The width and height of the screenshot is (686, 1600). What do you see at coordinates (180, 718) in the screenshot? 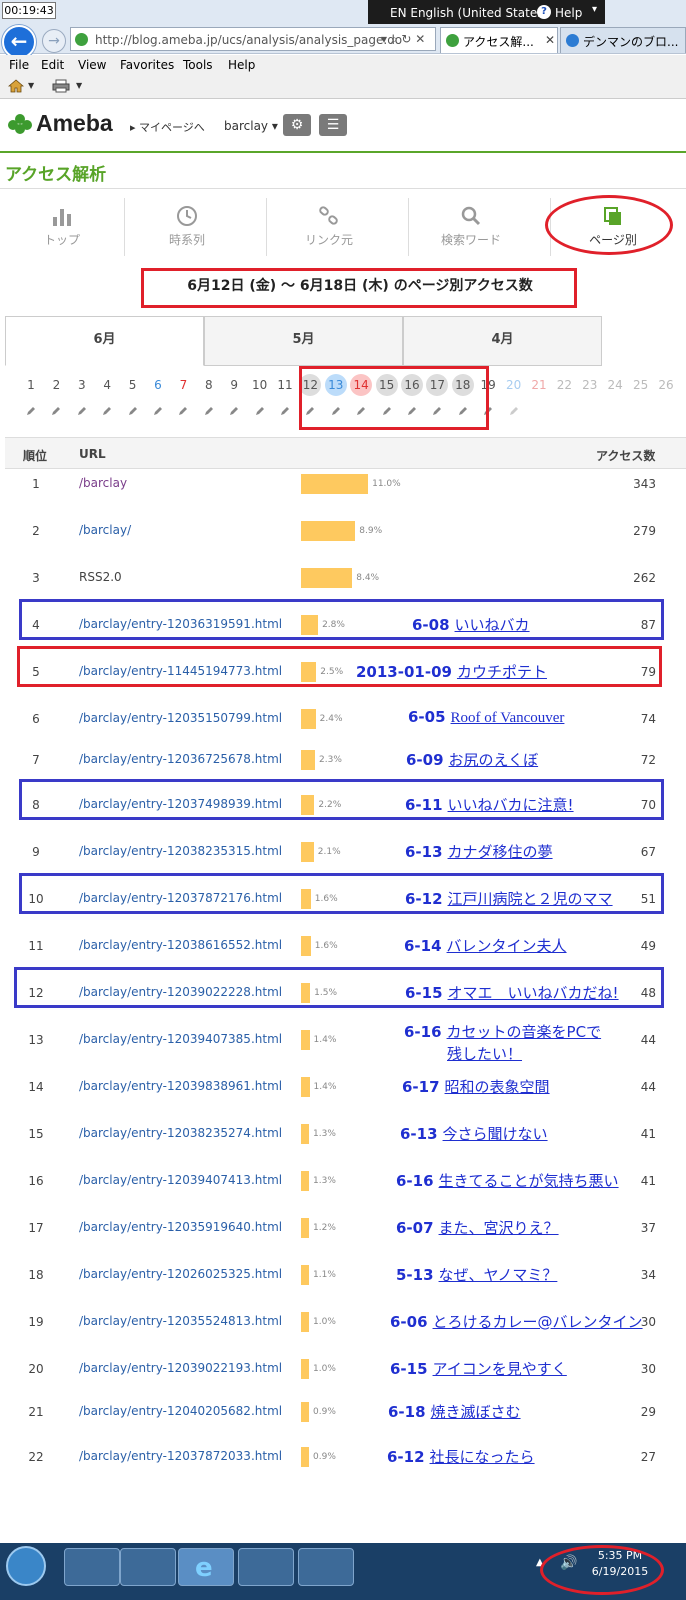
I see `row-url-link: /barclay/entry-12035150799.html` at bounding box center [180, 718].